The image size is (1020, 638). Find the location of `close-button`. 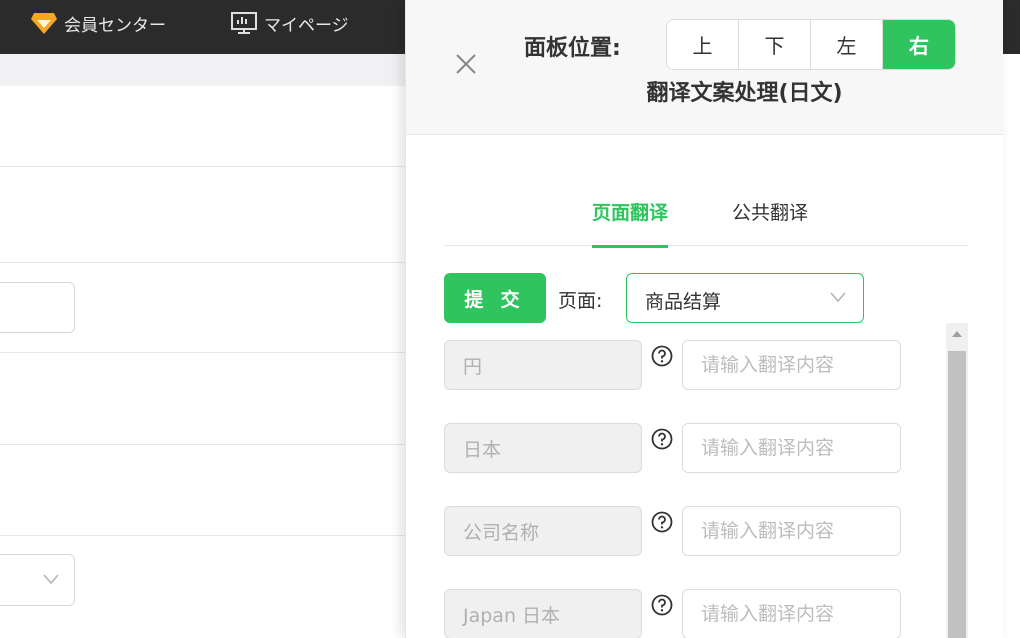

close-button is located at coordinates (466, 64).